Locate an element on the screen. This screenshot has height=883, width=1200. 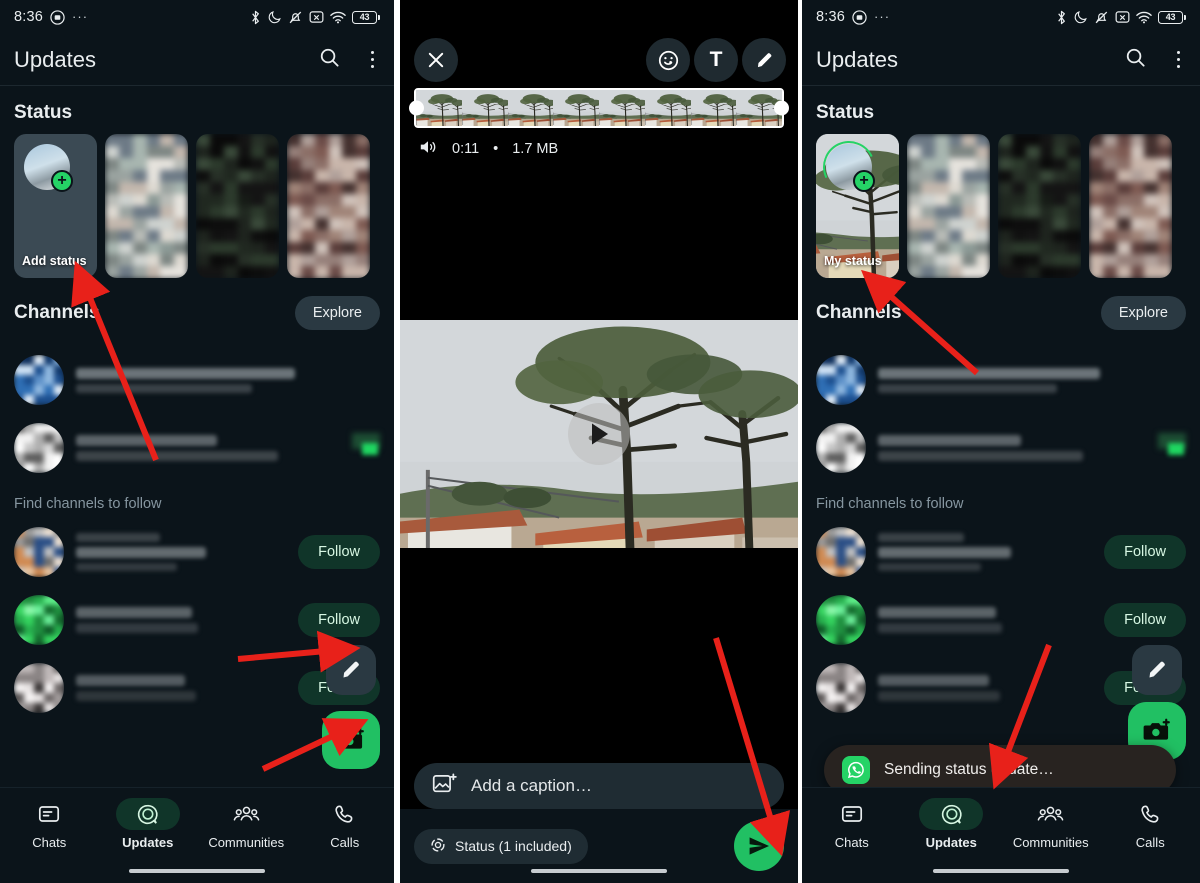
status-strip: + My status is located at coordinates (1001, 208).